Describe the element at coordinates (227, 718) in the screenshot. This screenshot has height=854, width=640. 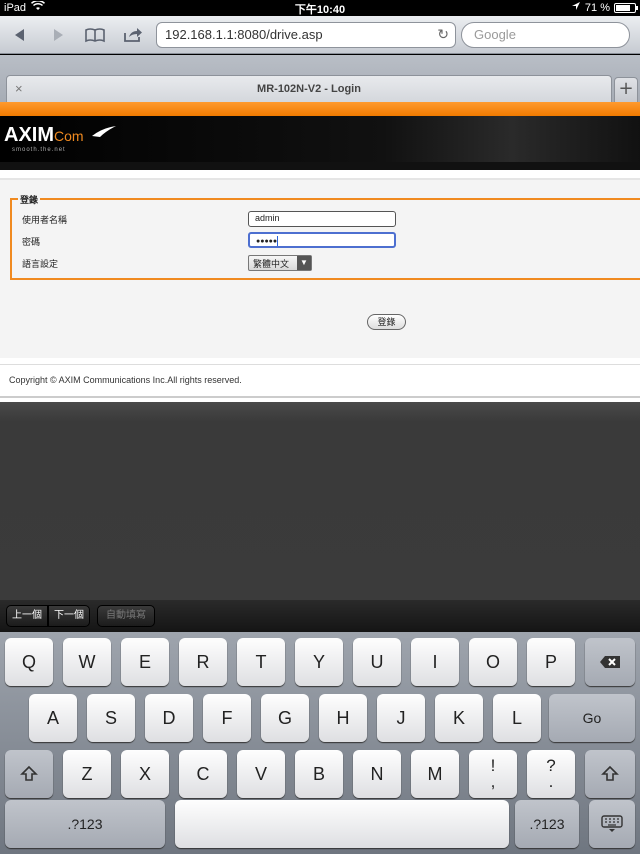
I see `key-f: F` at that location.